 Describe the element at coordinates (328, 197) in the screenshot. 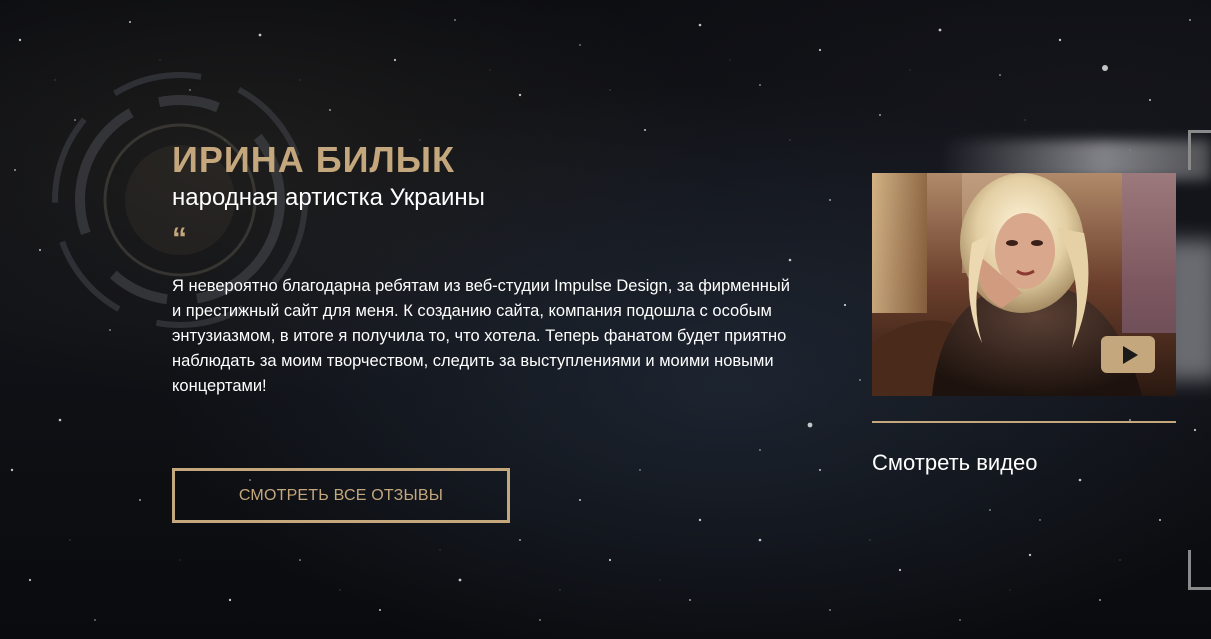

I see `reviewer-title: народная артистка Украины` at that location.